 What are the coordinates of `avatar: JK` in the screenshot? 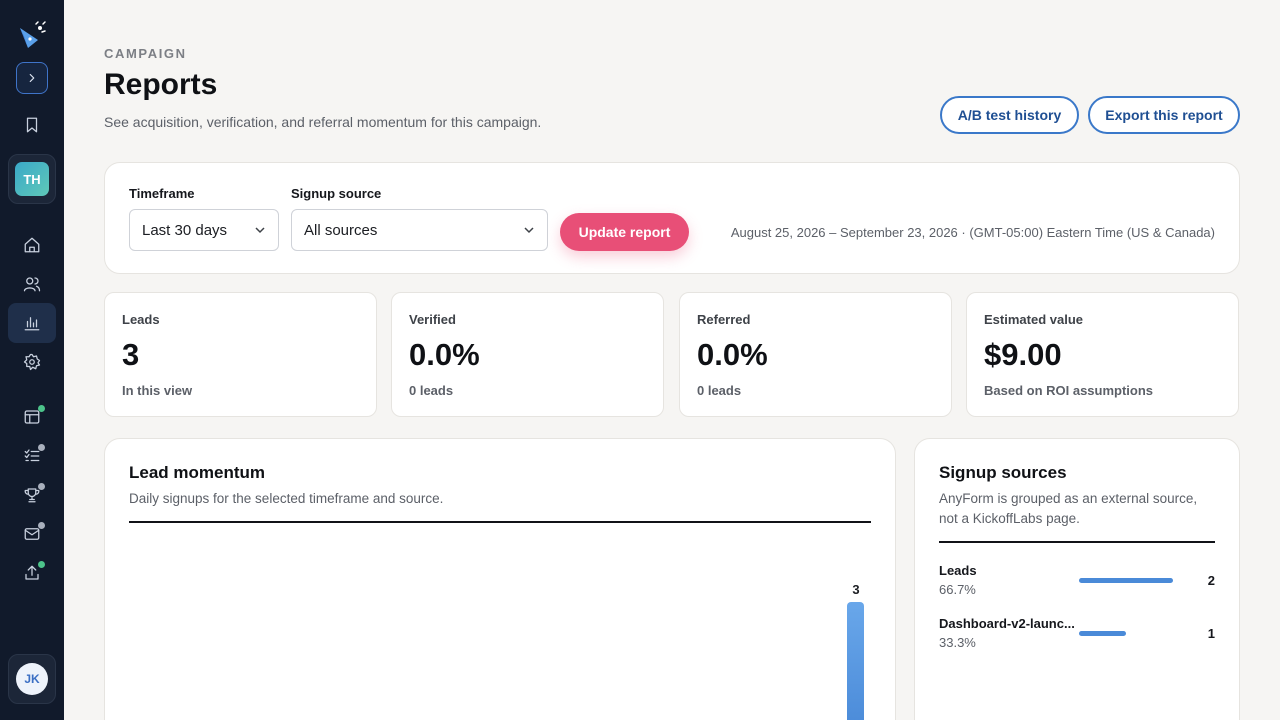 It's located at (32, 679).